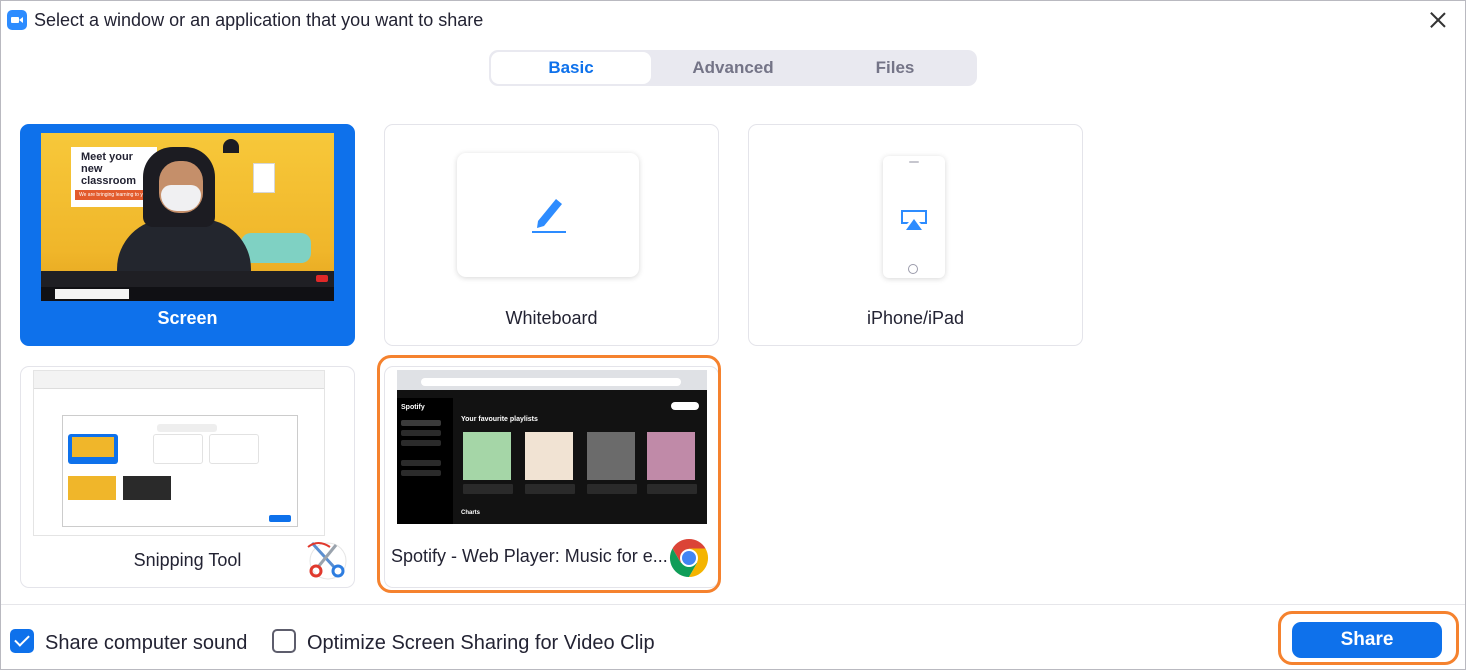 This screenshot has height=670, width=1466. What do you see at coordinates (1367, 640) in the screenshot?
I see `share-button: Share` at bounding box center [1367, 640].